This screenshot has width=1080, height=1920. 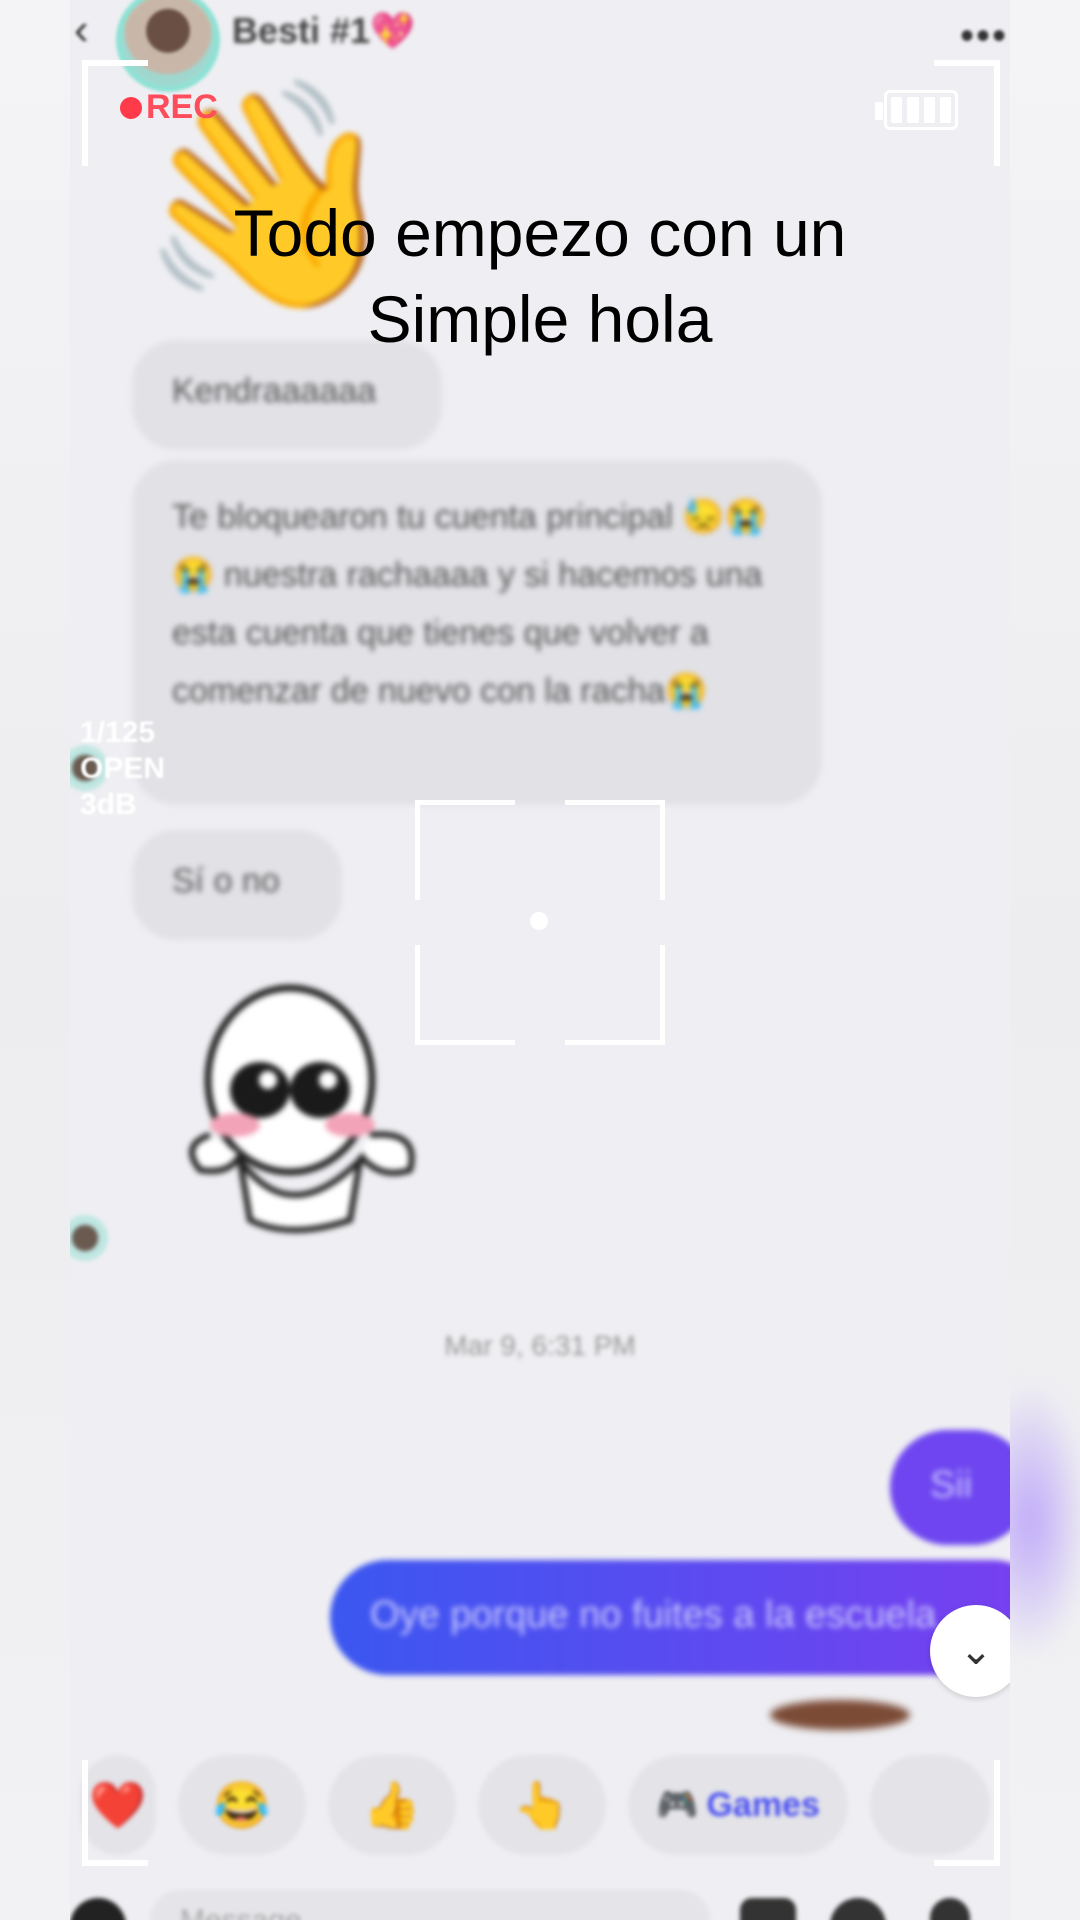 What do you see at coordinates (540, 276) in the screenshot?
I see `video-caption: Todo empezo con un Simple hola` at bounding box center [540, 276].